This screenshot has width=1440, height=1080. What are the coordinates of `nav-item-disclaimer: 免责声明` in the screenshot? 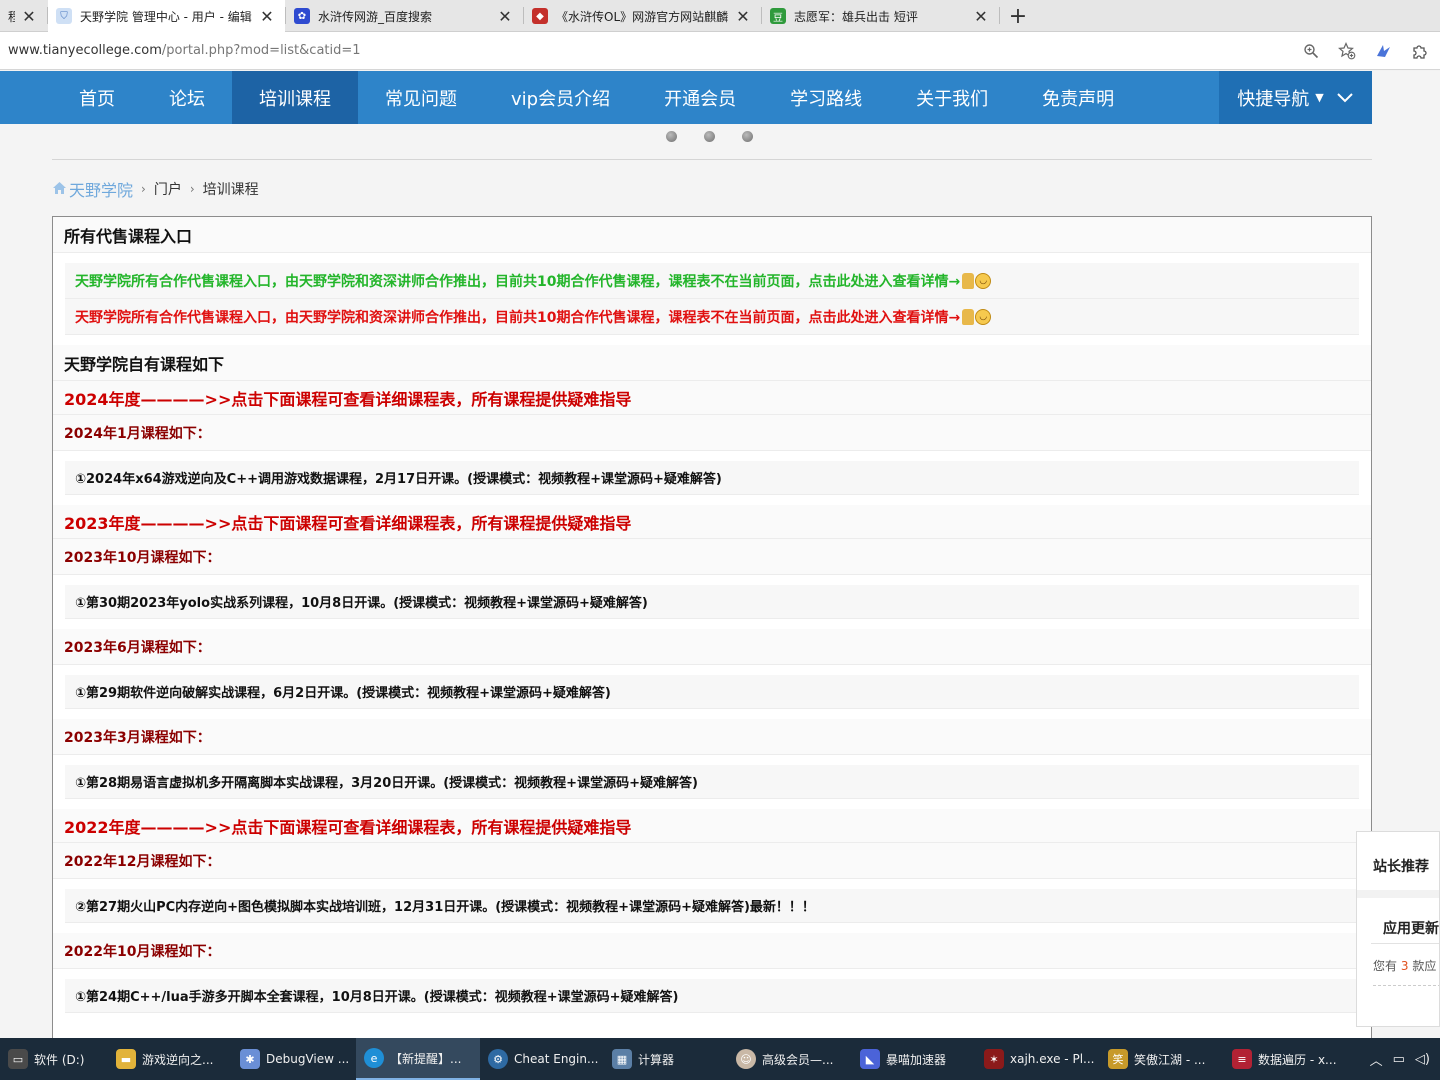 It's located at (1078, 97).